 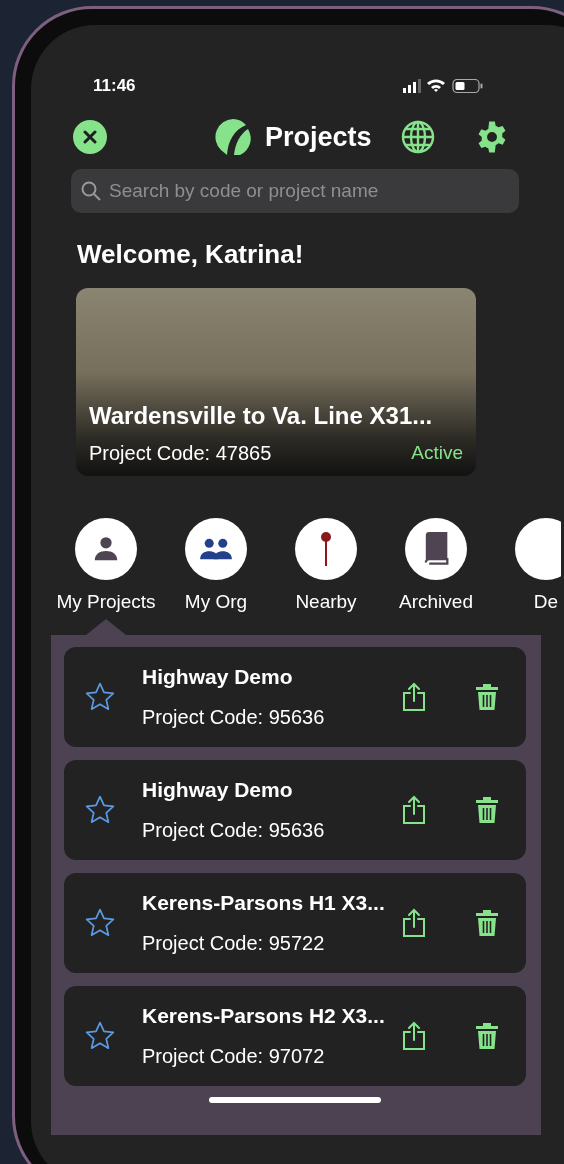 I want to click on category-tab: Nearby, so click(x=326, y=576).